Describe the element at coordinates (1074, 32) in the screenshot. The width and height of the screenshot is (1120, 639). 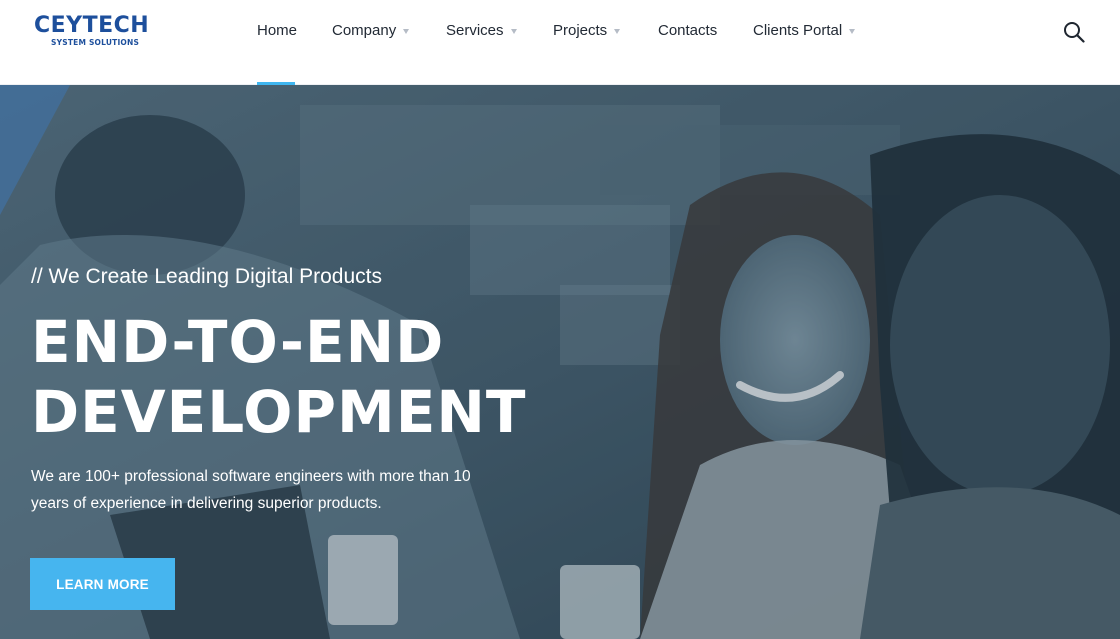
I see `search-icon` at that location.